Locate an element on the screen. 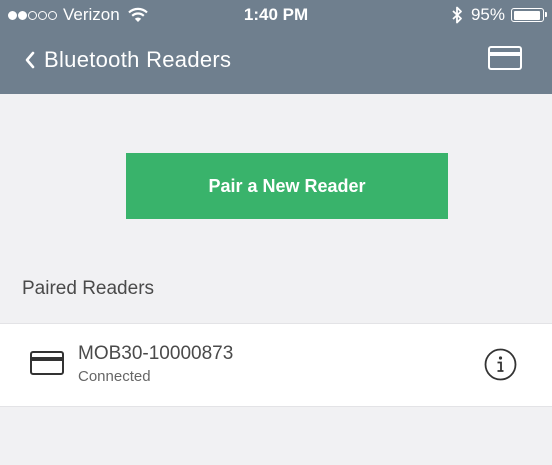 The image size is (552, 465). battery-icon is located at coordinates (529, 15).